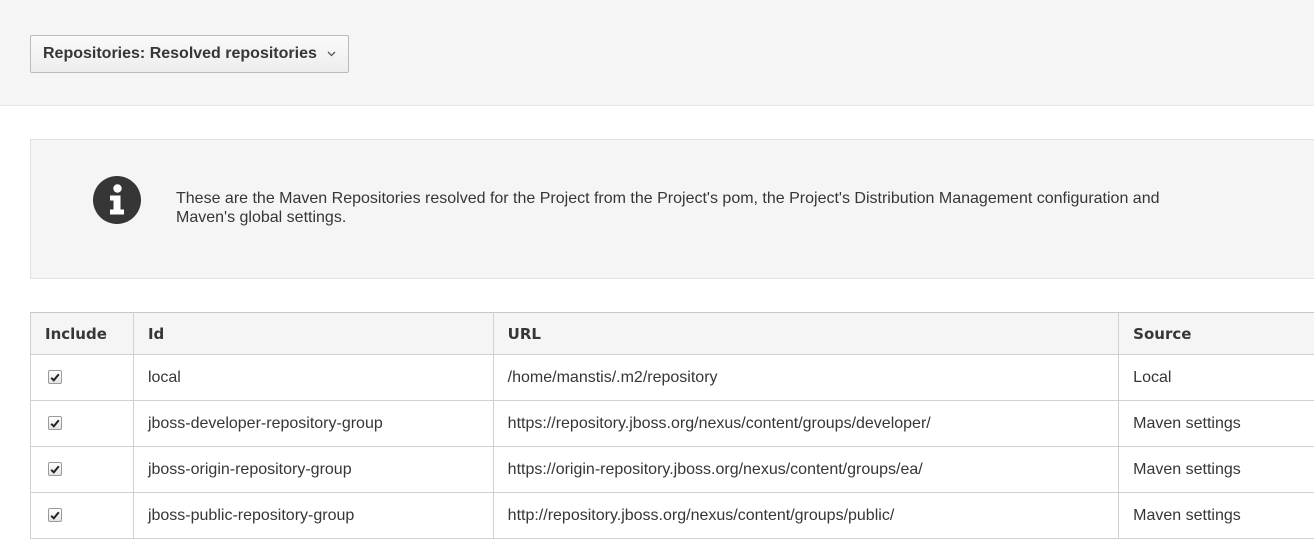 This screenshot has height=539, width=1314. I want to click on repo-id: jboss-public-repository-group, so click(313, 516).